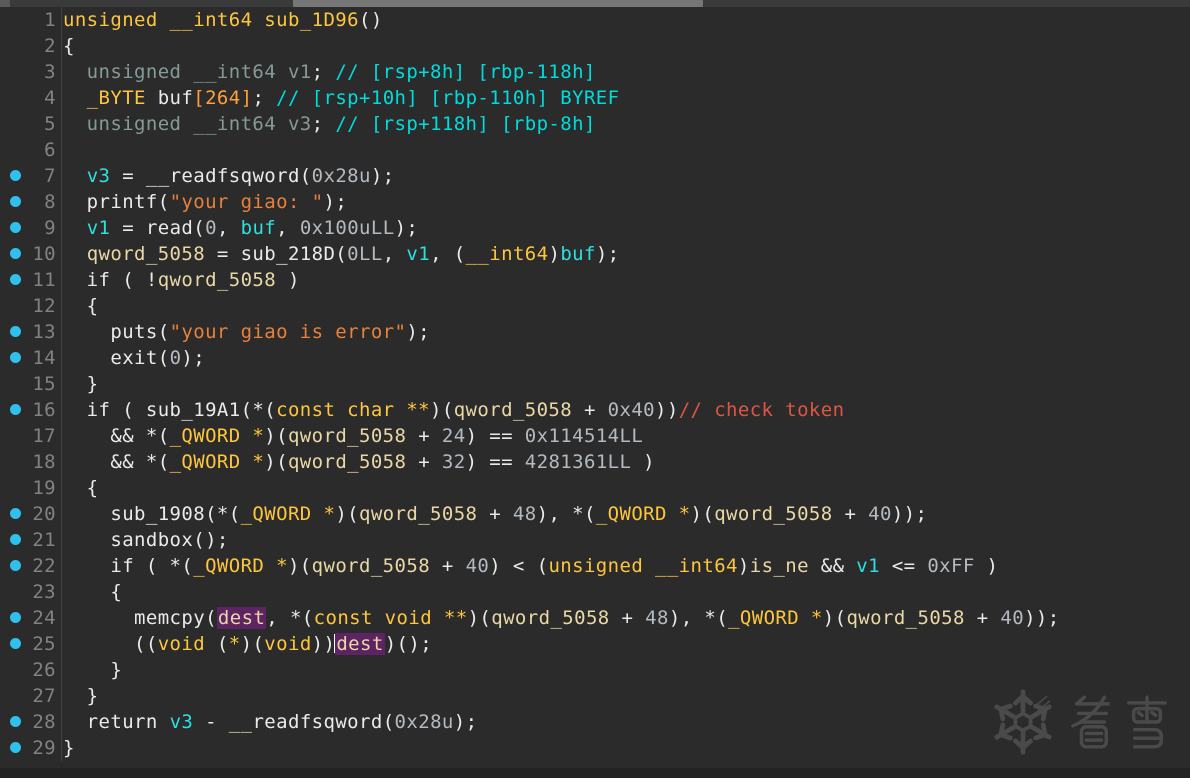 This screenshot has height=778, width=1190. What do you see at coordinates (204, 202) in the screenshot?
I see `code-text: printf("your giao: ");` at bounding box center [204, 202].